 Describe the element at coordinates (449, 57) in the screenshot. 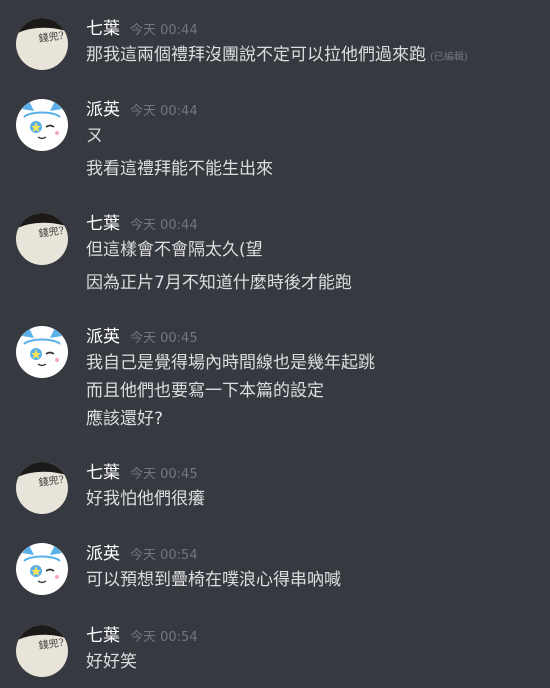

I see `edited-indicator: (已編輯)` at that location.